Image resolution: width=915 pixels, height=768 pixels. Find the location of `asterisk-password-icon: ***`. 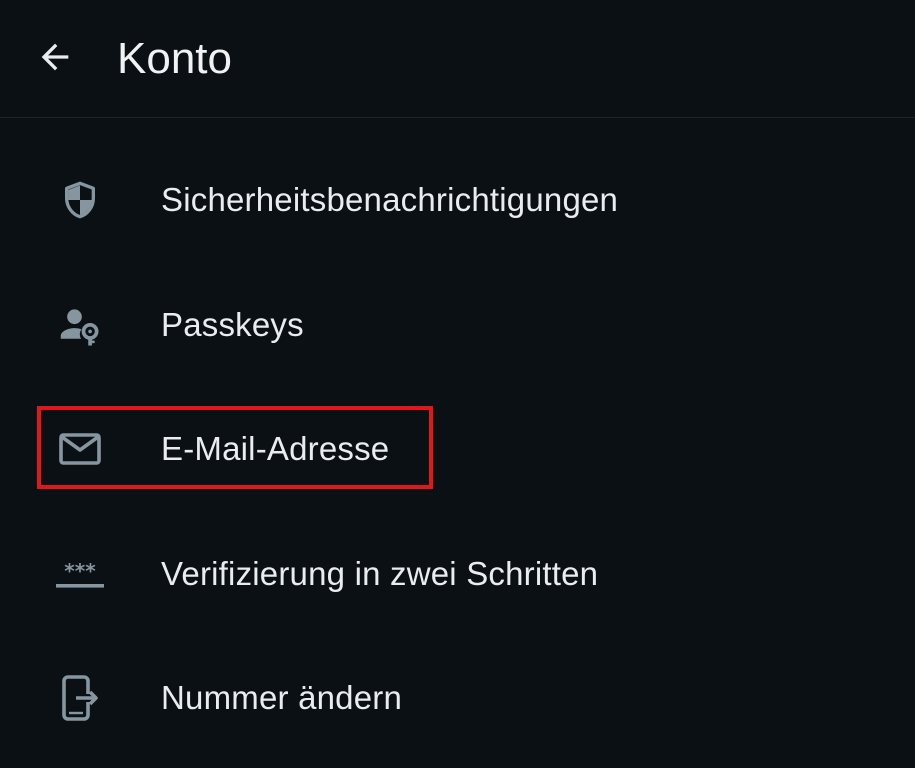

asterisk-password-icon: *** is located at coordinates (80, 574).